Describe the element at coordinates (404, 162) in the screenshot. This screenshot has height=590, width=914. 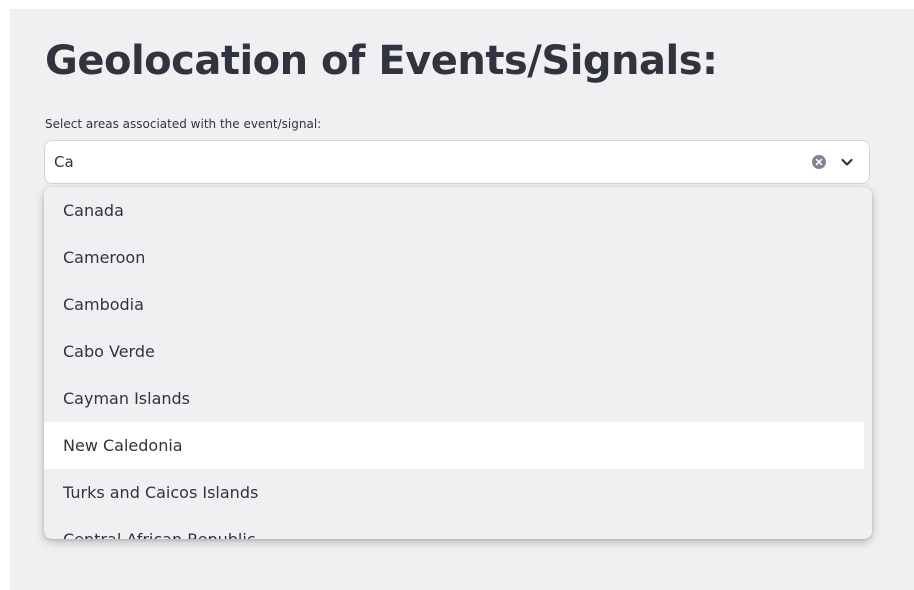
I see `area-search-input` at that location.